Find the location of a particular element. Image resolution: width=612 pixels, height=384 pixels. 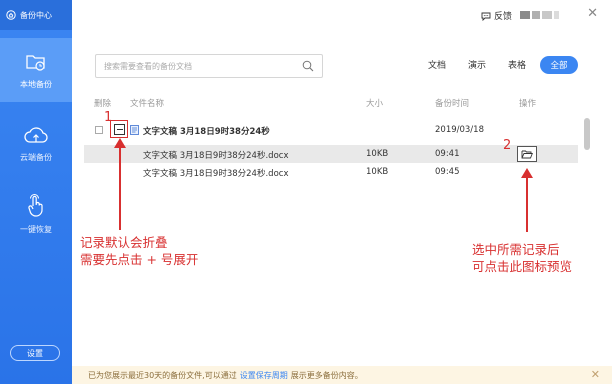

notice-text: 已为您展示最近30天的备份文件,可以通过 is located at coordinates (162, 375).